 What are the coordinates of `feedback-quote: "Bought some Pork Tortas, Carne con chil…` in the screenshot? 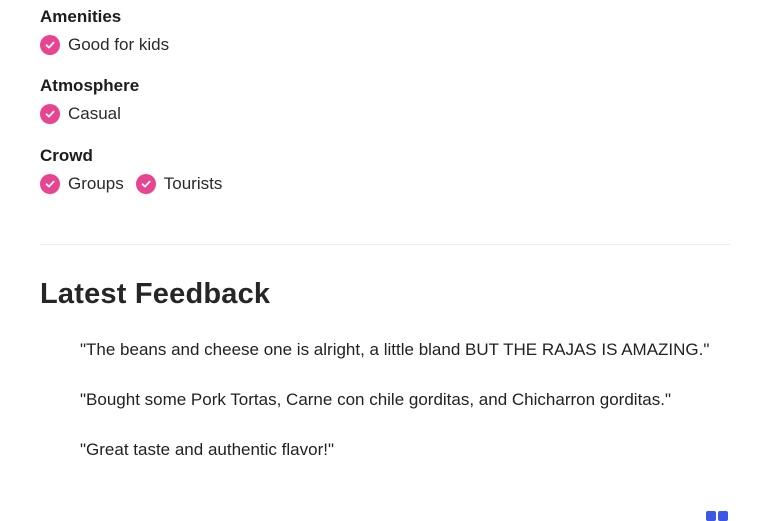 It's located at (376, 399).